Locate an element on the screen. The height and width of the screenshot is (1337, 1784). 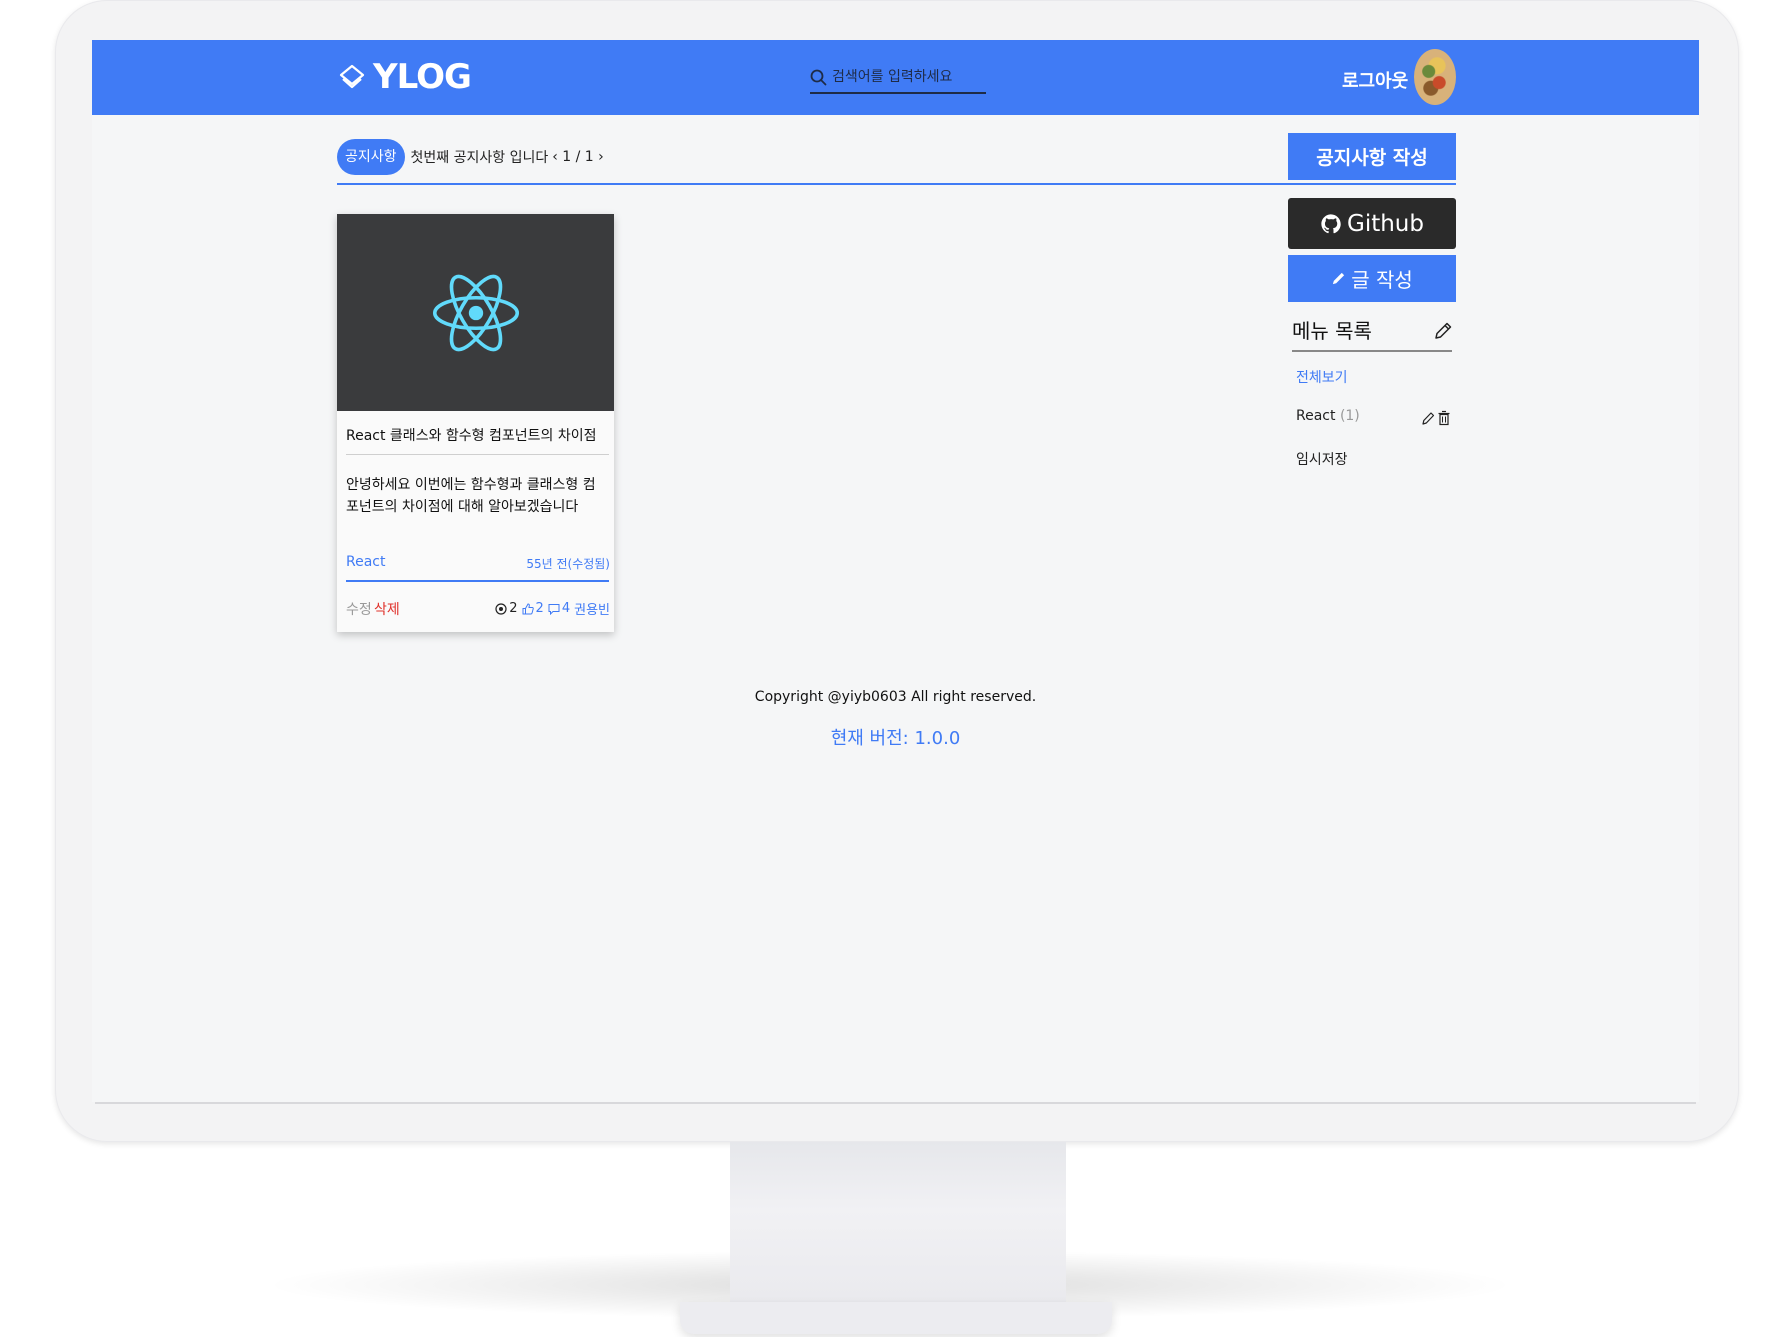
menu-item-react-count: (1) is located at coordinates (1349, 416).